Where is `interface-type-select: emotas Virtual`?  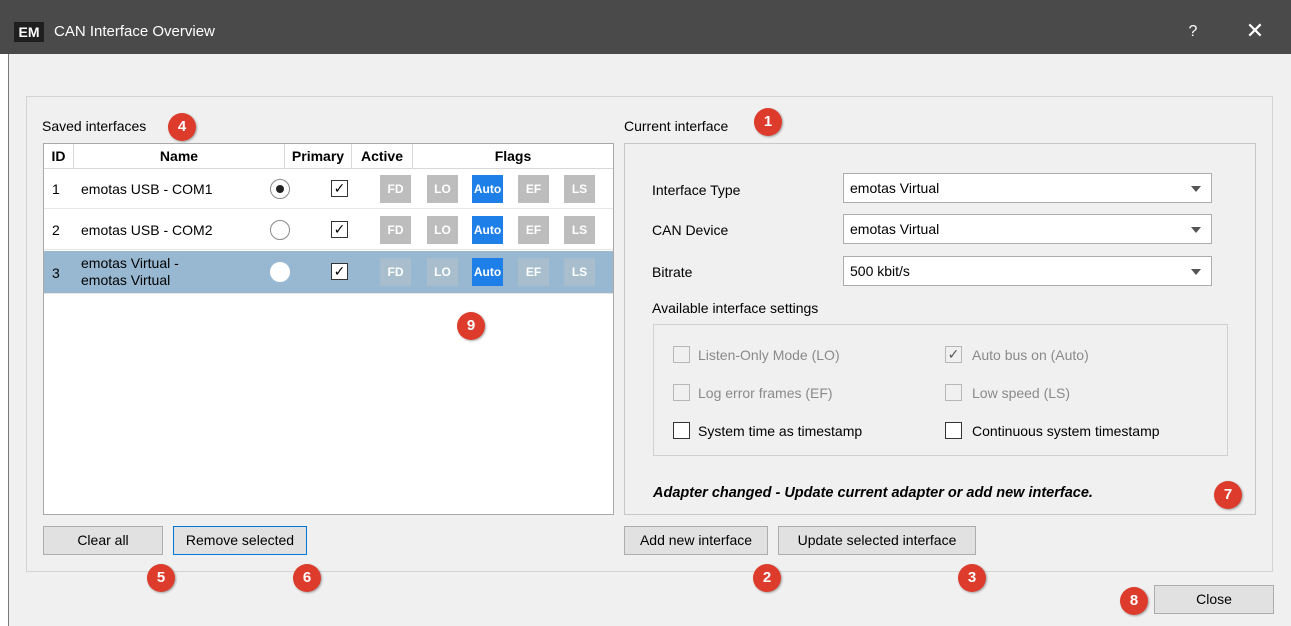
interface-type-select: emotas Virtual is located at coordinates (1027, 188).